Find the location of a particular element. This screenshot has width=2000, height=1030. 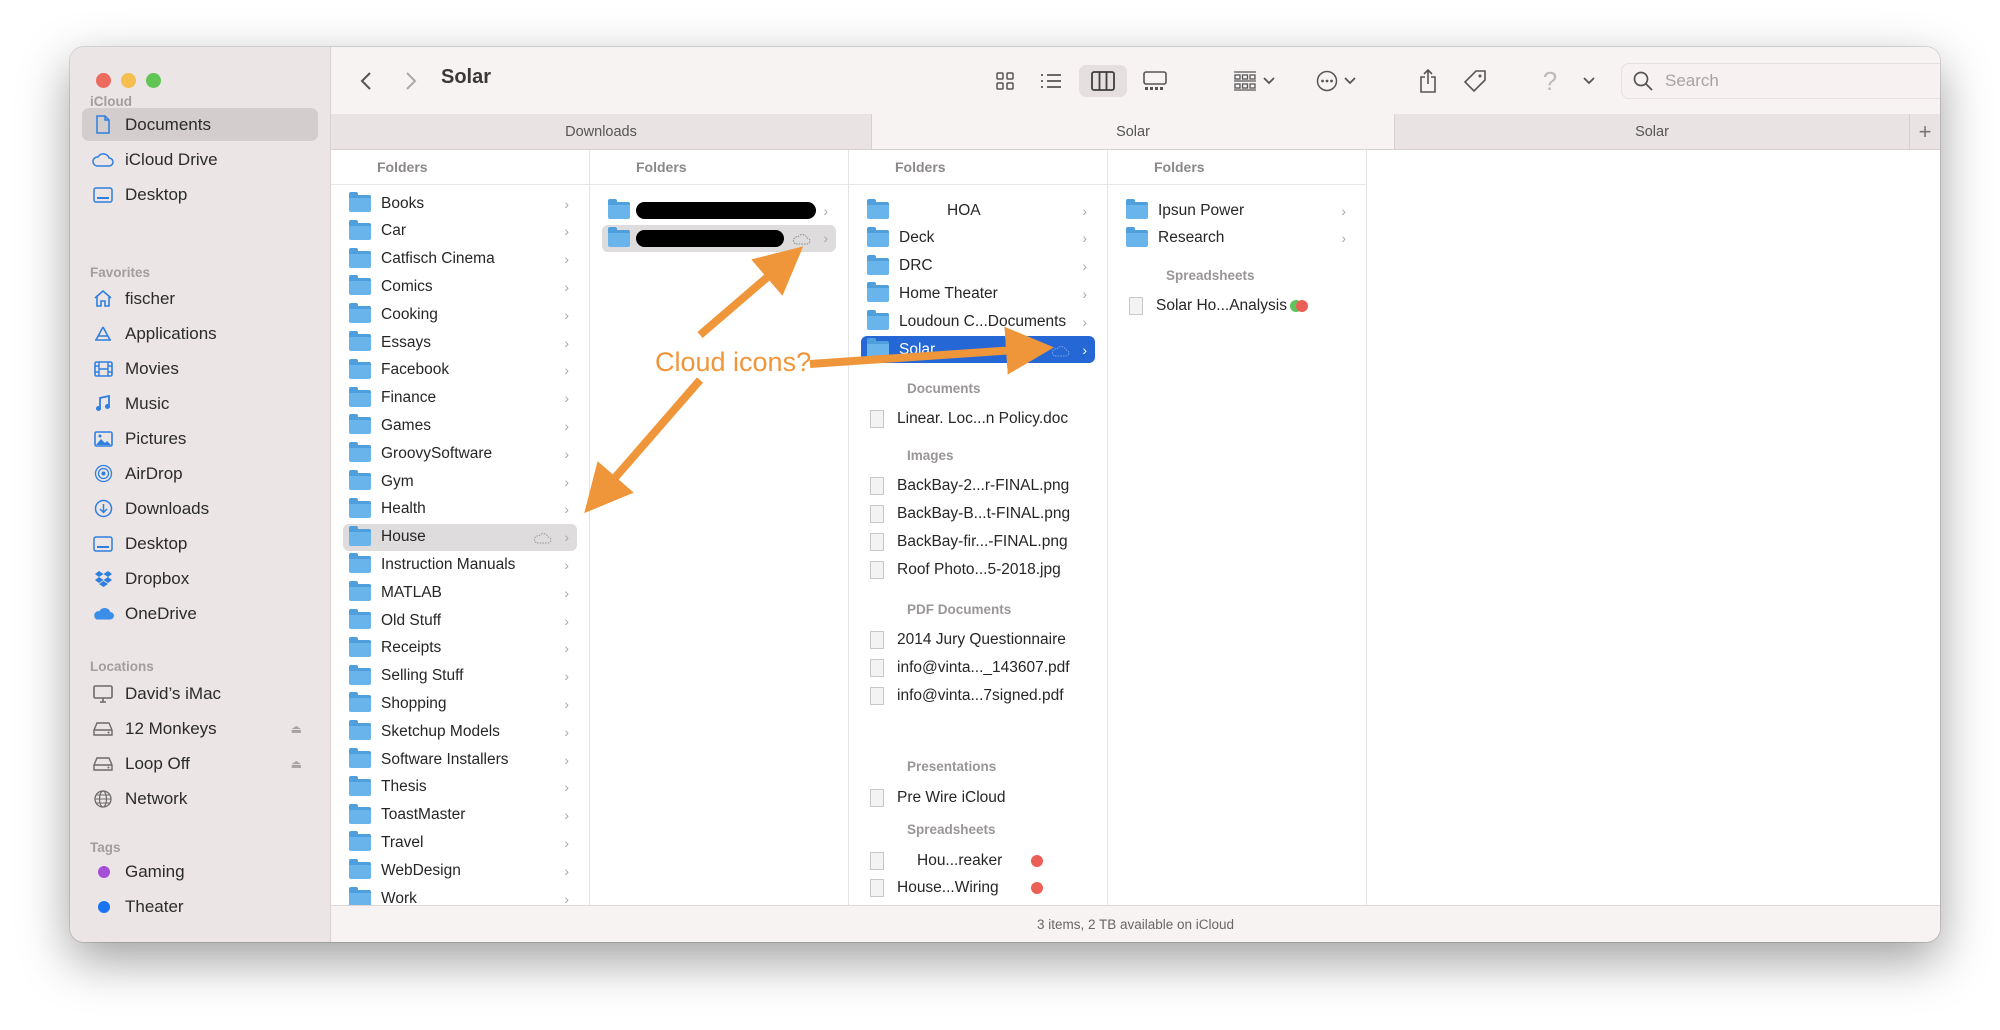

sidebar-item-music: Music is located at coordinates (200, 403).